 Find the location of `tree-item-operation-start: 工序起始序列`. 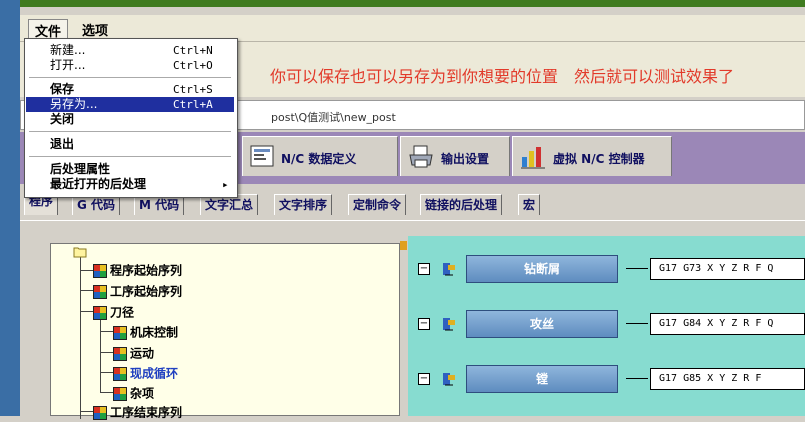

tree-item-operation-start: 工序起始序列 is located at coordinates (137, 291).